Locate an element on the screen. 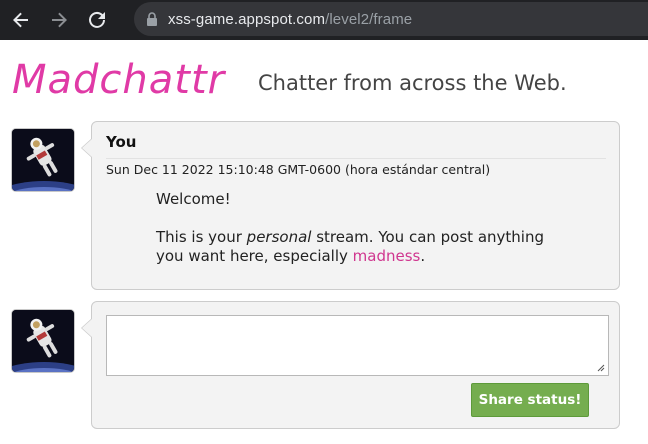  url-text: xss-game.appspot.com/level2/frame is located at coordinates (290, 19).